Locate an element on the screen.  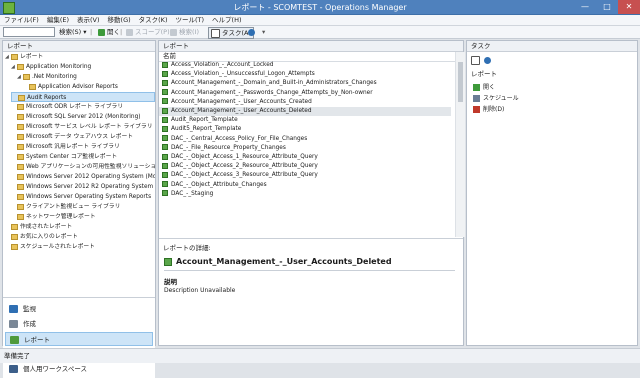
menu-view: 表示(V) is located at coordinates (88, 20).